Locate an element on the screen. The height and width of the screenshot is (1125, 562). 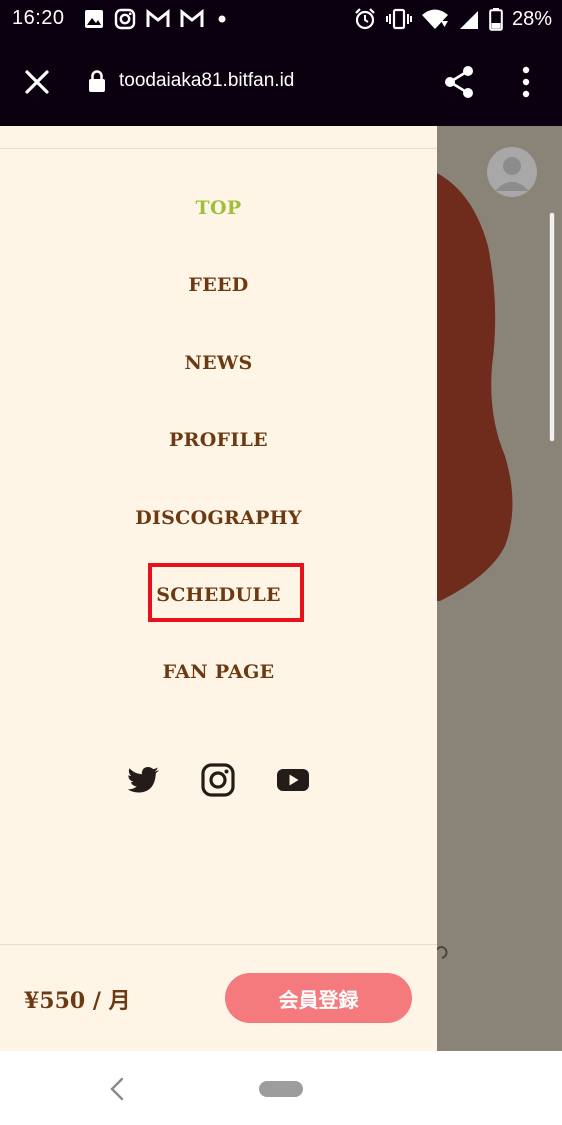
url-text: toodaiaka81.bitfan.id is located at coordinates (206, 81).